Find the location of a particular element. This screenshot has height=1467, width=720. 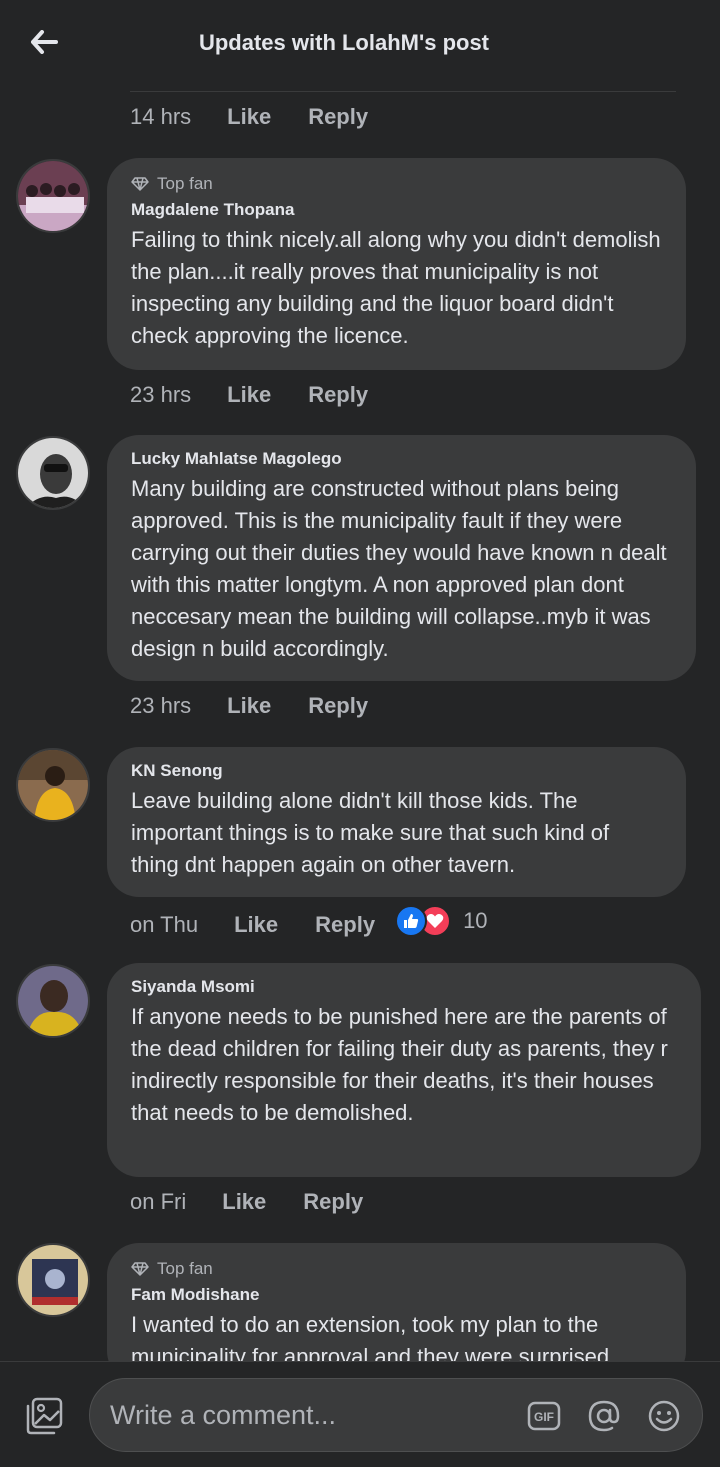

comment-input is located at coordinates (310, 1415).